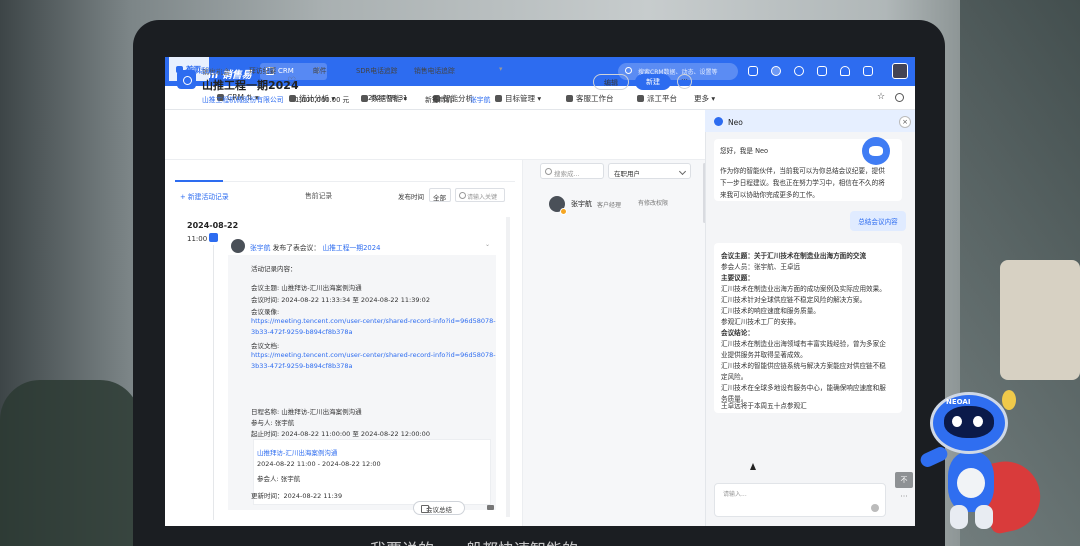 This screenshot has height=546, width=1080. I want to click on neo-logo-icon, so click(718, 121).